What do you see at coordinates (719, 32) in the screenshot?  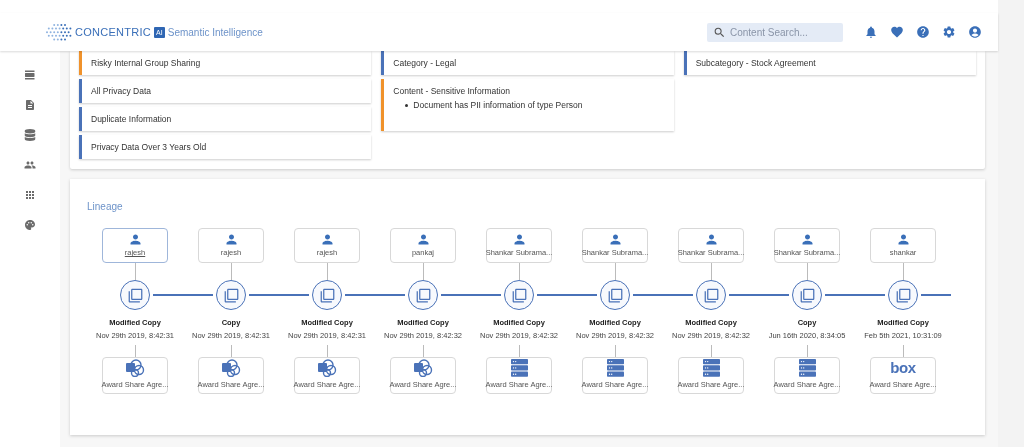 I see `search-icon` at bounding box center [719, 32].